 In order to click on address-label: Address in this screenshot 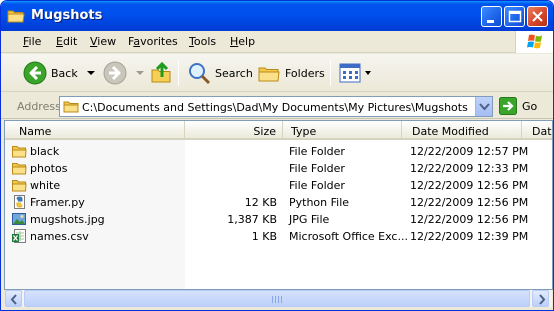, I will do `click(39, 106)`.